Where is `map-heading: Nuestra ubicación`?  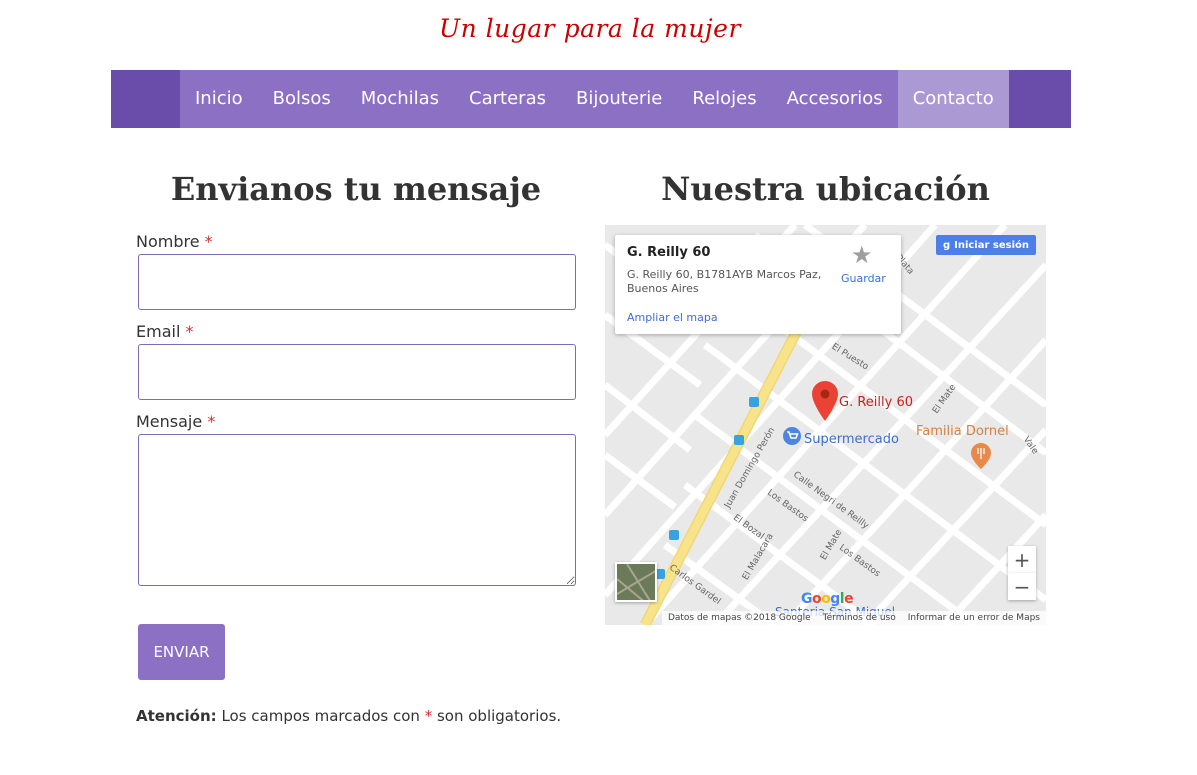
map-heading: Nuestra ubicación is located at coordinates (825, 189).